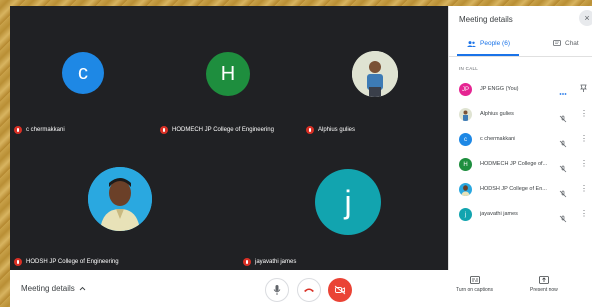 The image size is (592, 307). What do you see at coordinates (486, 19) in the screenshot?
I see `panel-title: Meeting details` at bounding box center [486, 19].